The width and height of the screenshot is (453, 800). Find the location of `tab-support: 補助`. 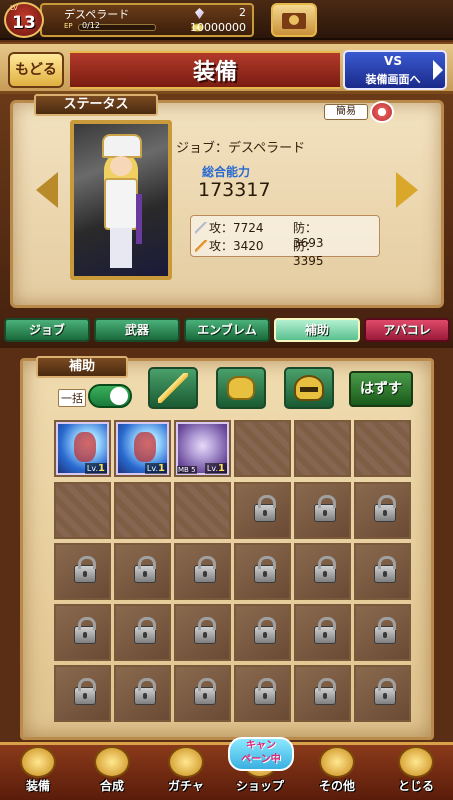

tab-support: 補助 is located at coordinates (317, 330).